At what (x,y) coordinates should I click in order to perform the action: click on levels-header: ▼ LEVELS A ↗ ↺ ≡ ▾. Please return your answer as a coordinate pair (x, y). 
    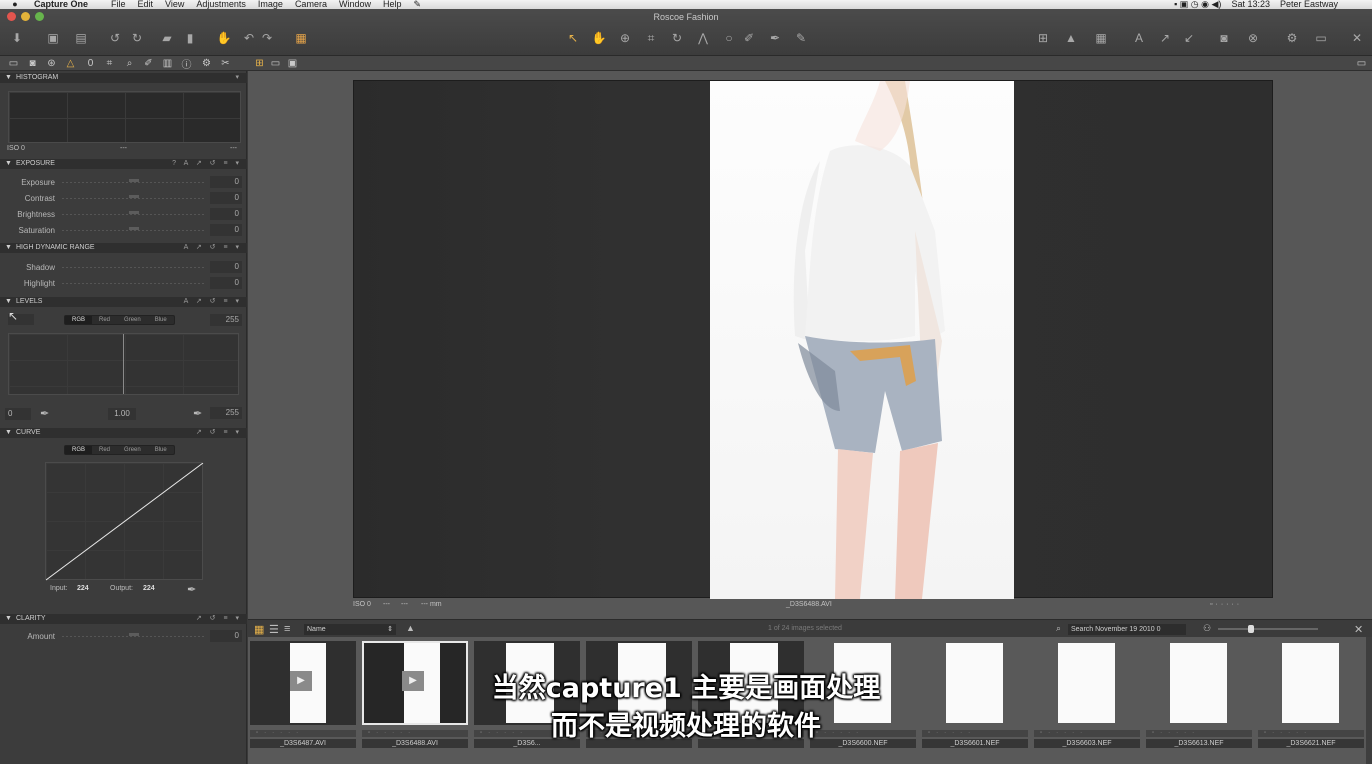
    Looking at the image, I should click on (123, 302).